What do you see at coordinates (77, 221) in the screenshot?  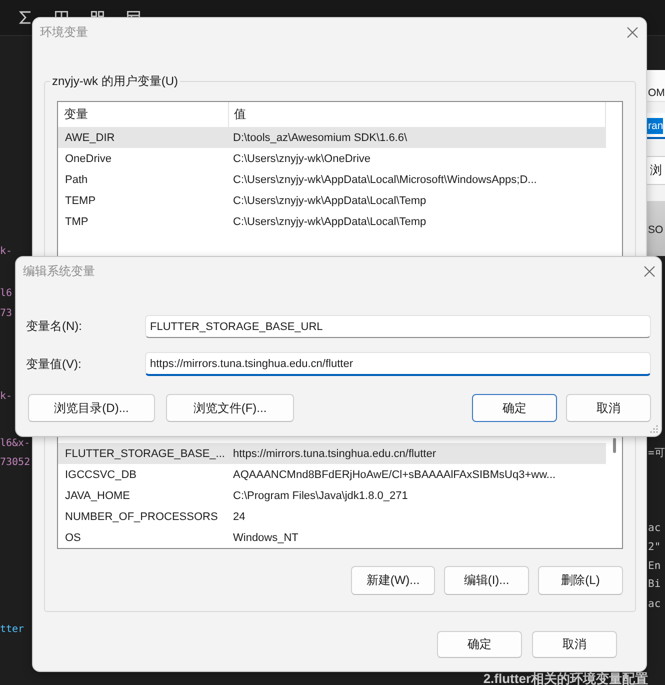 I see `table-cell-text: TMP` at bounding box center [77, 221].